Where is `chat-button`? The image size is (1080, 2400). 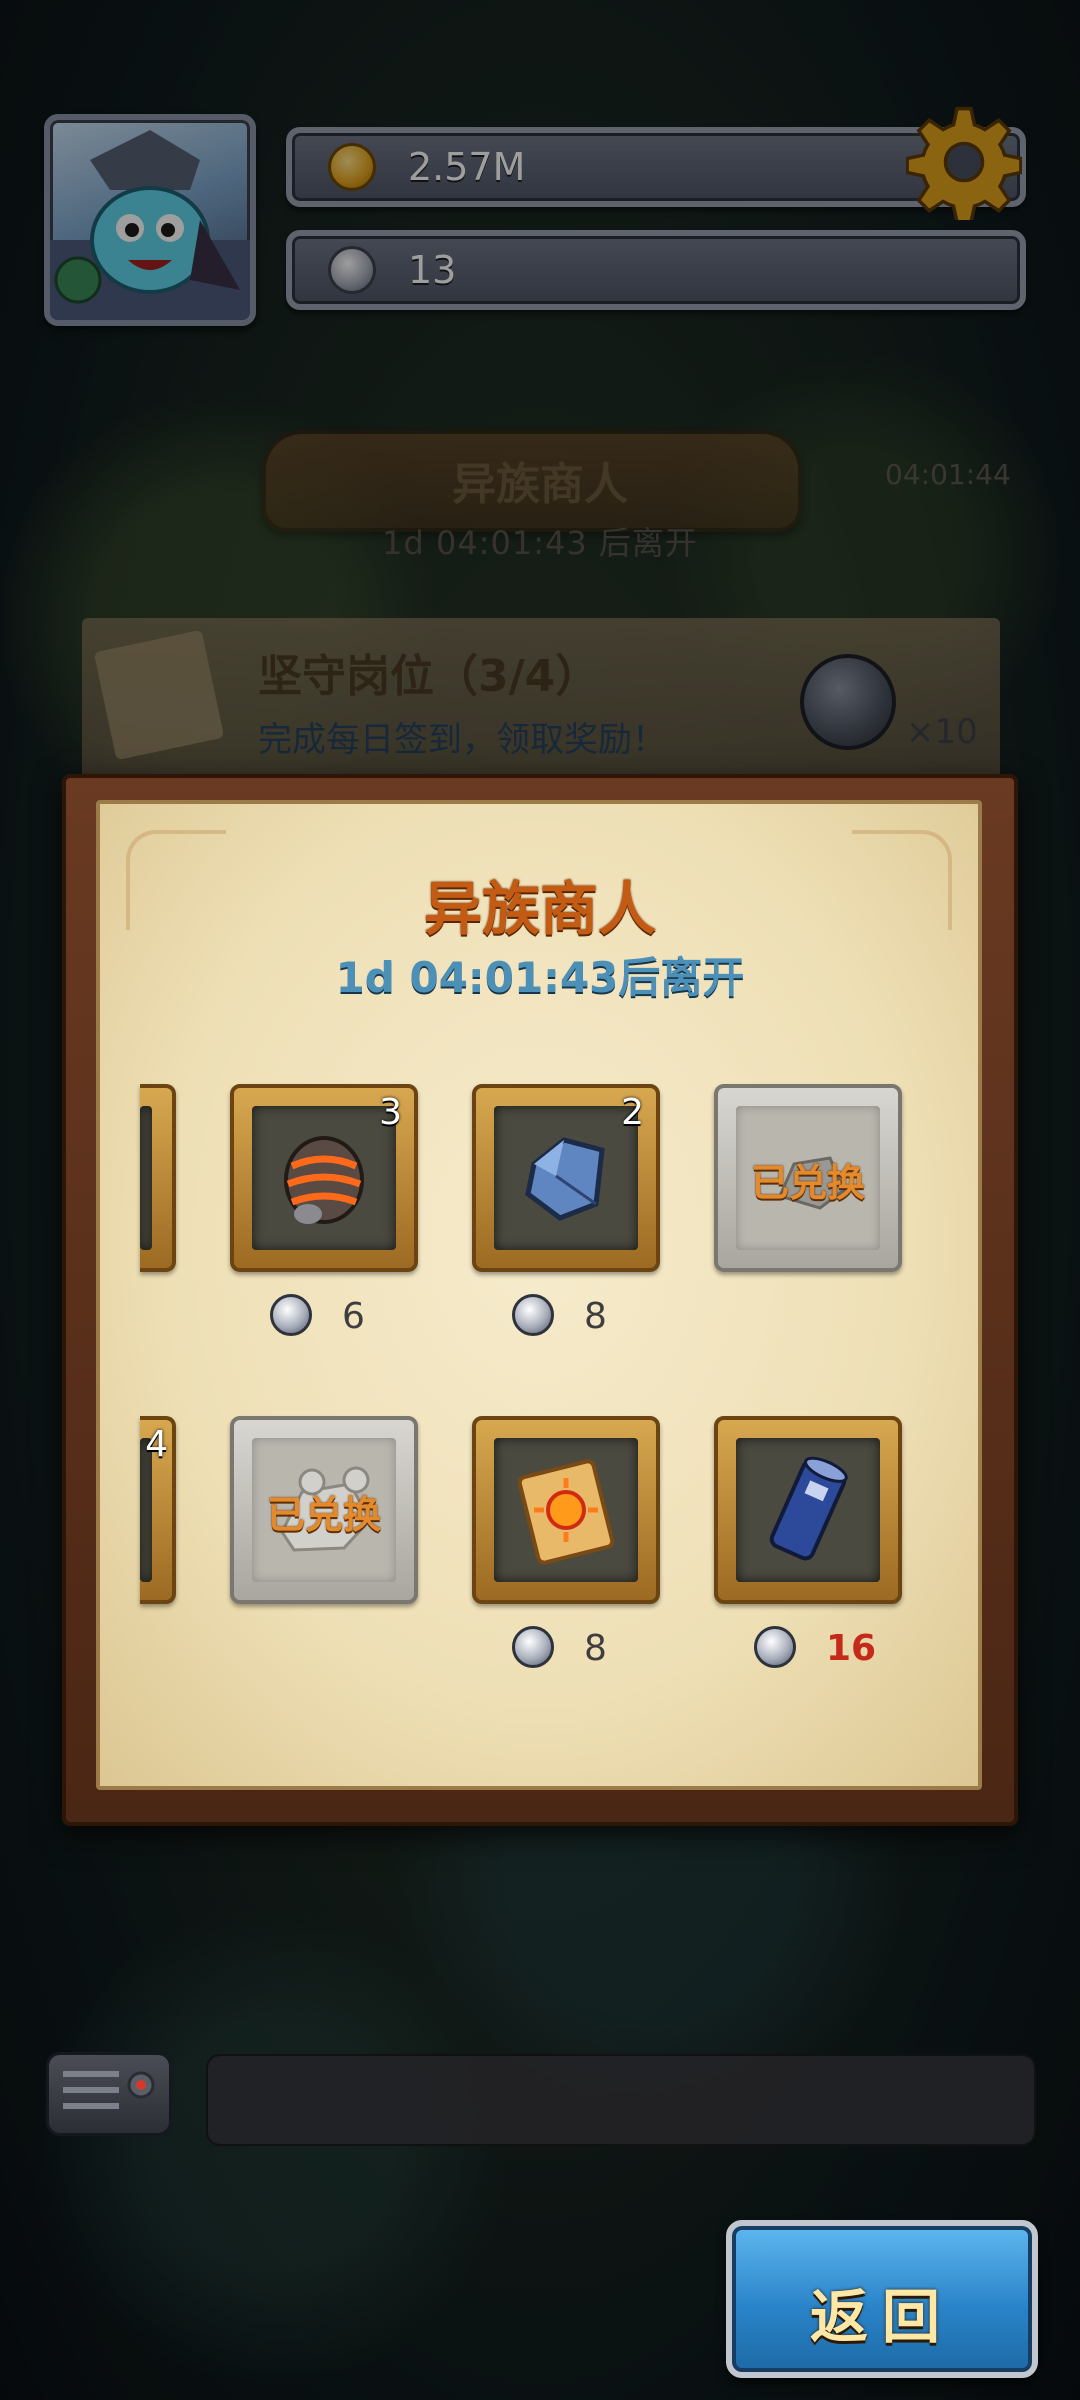 chat-button is located at coordinates (109, 2094).